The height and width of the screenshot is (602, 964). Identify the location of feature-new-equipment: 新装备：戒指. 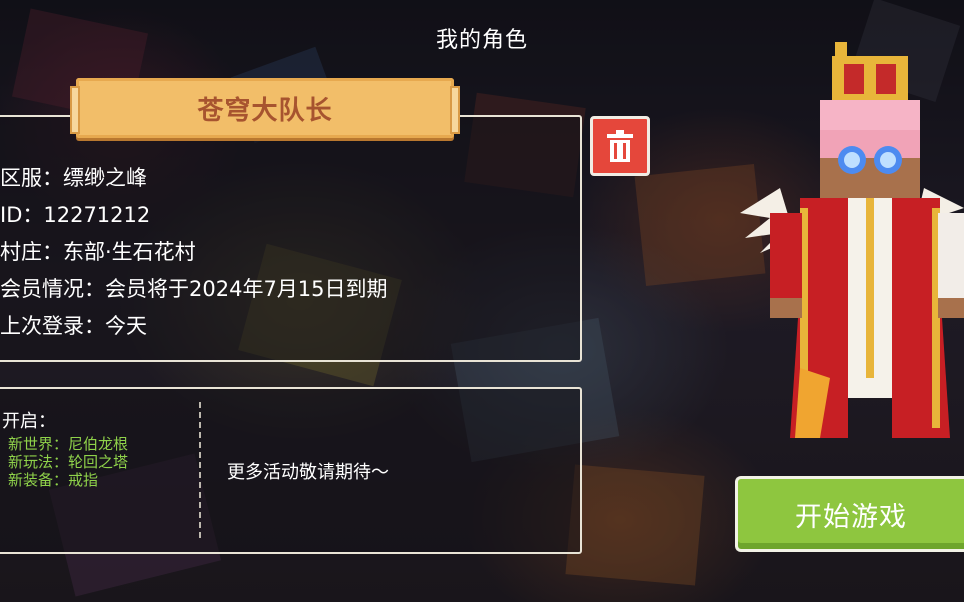
(53, 480).